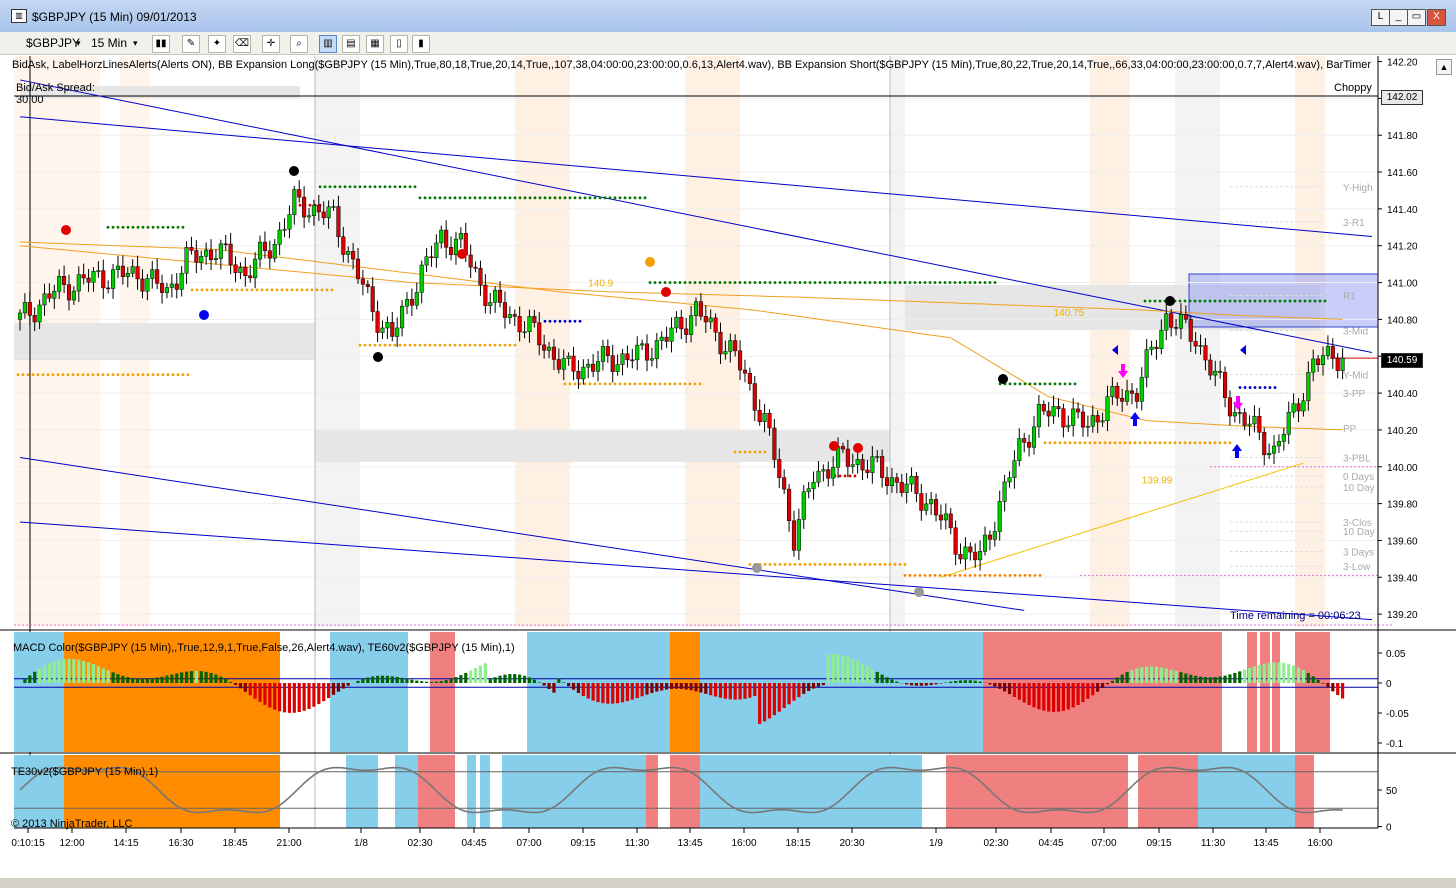 The height and width of the screenshot is (888, 1456). What do you see at coordinates (351, 44) in the screenshot?
I see `strategies-icon: ▤` at bounding box center [351, 44].